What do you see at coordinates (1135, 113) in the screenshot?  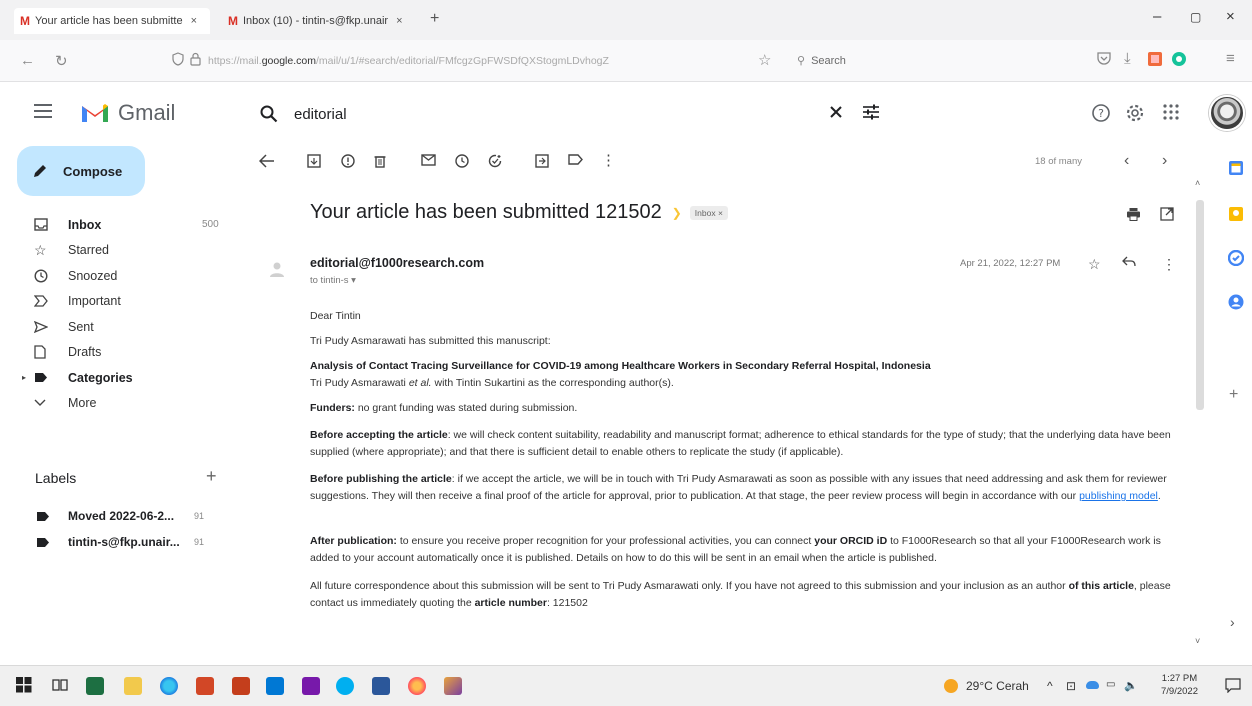 I see `settings-gear-icon` at bounding box center [1135, 113].